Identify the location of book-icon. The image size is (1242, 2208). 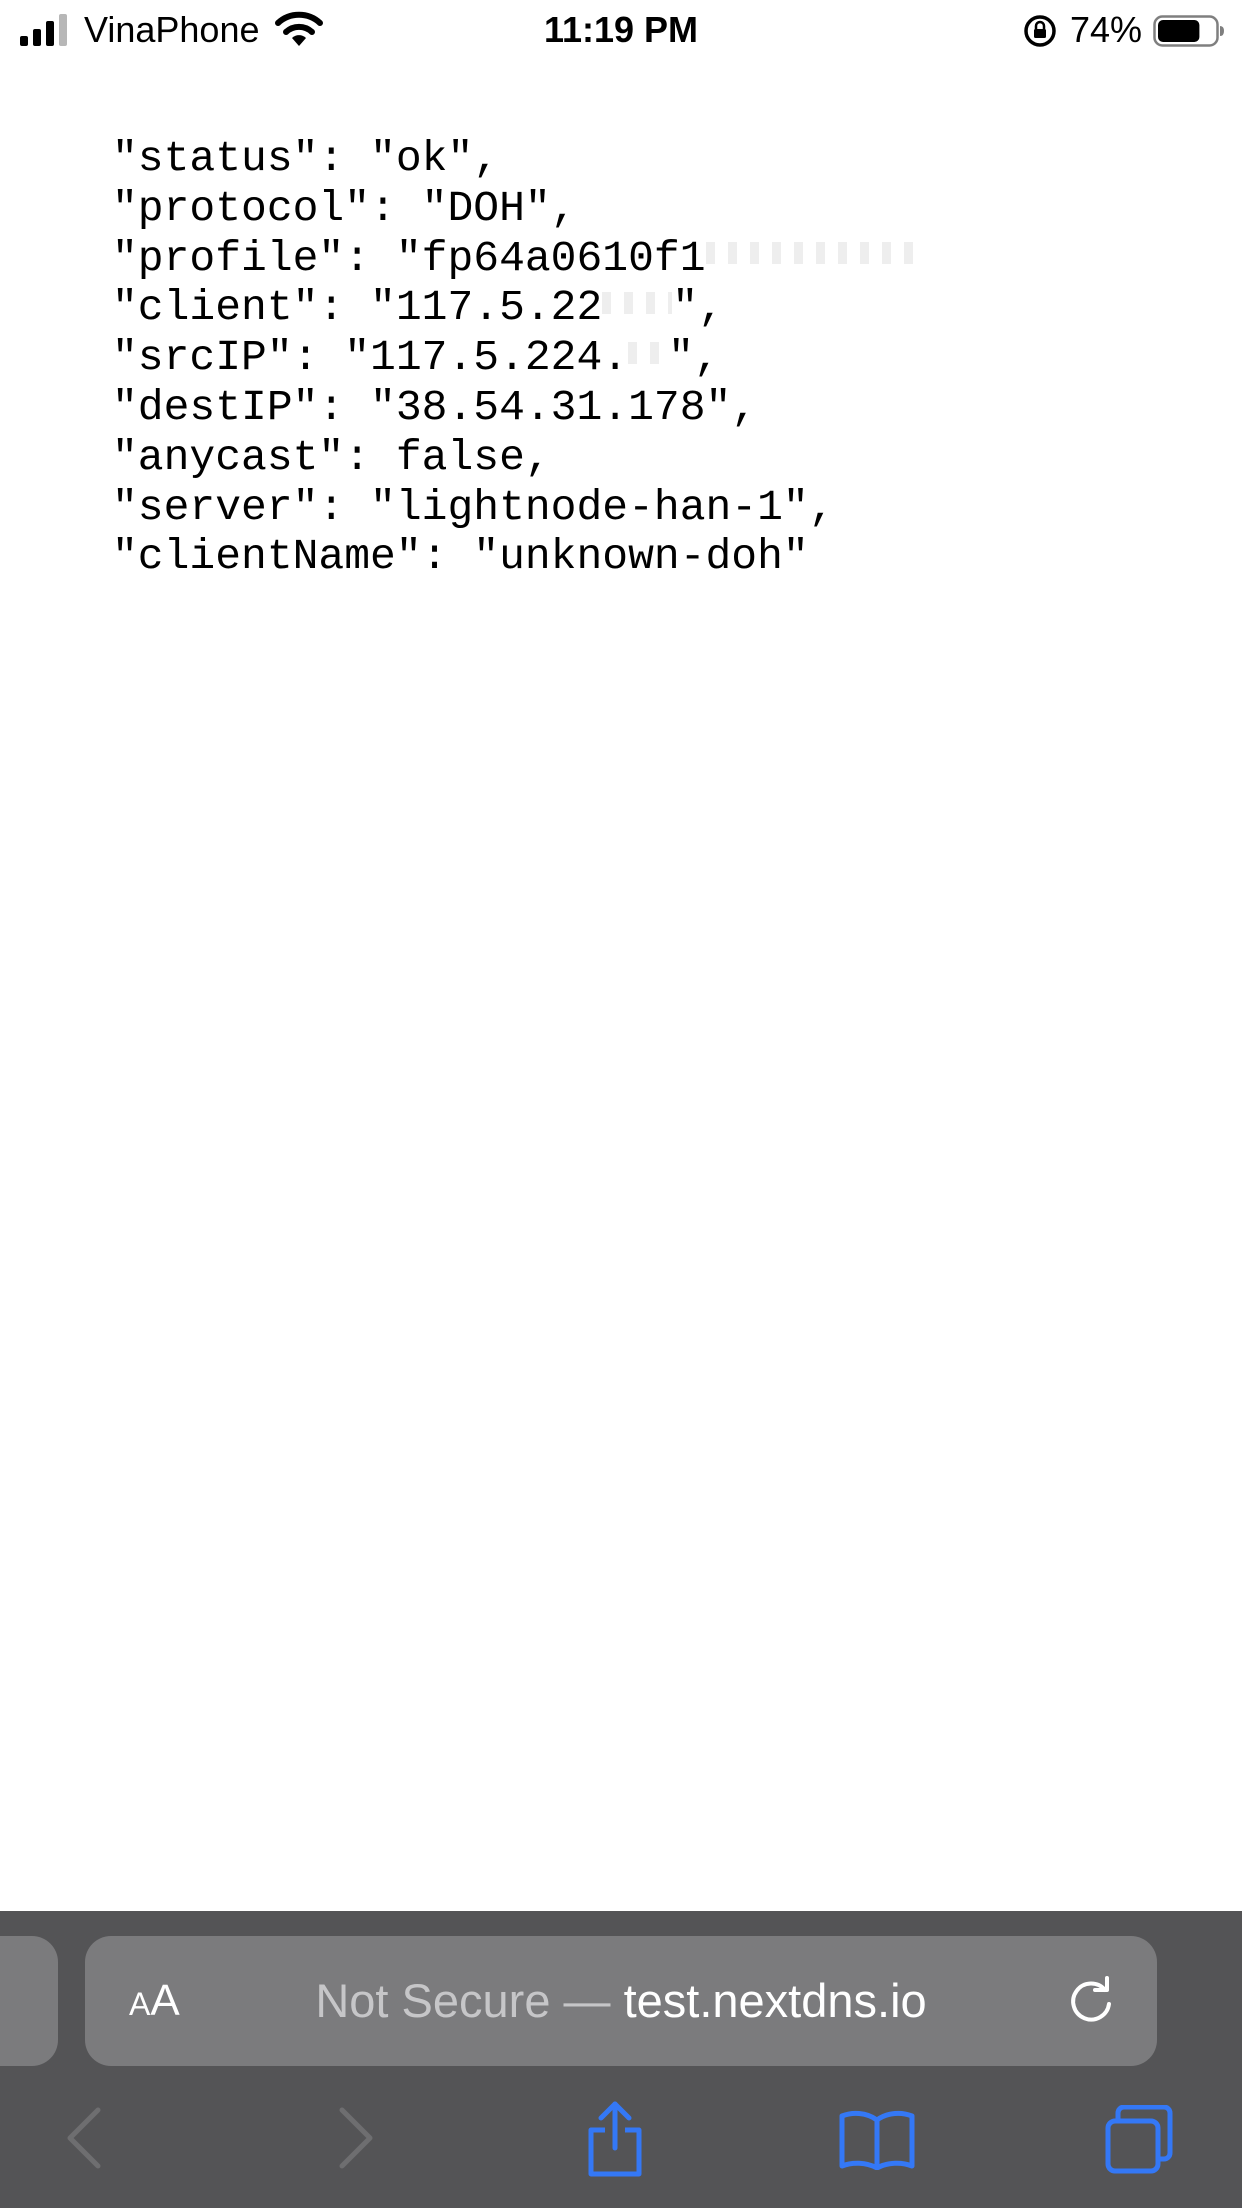
(877, 2140).